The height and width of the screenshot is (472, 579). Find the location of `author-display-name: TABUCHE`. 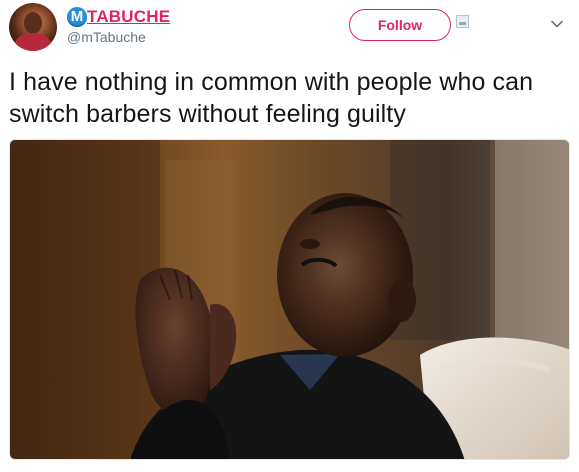

author-display-name: TABUCHE is located at coordinates (128, 17).